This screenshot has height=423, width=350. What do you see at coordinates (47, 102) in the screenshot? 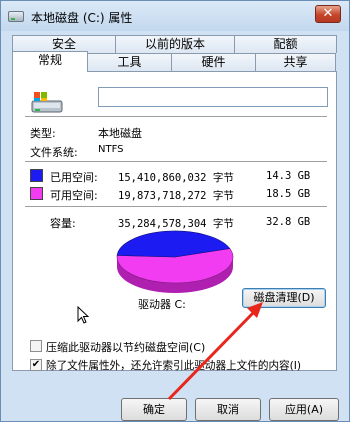
I see `hard-drive-icon` at bounding box center [47, 102].